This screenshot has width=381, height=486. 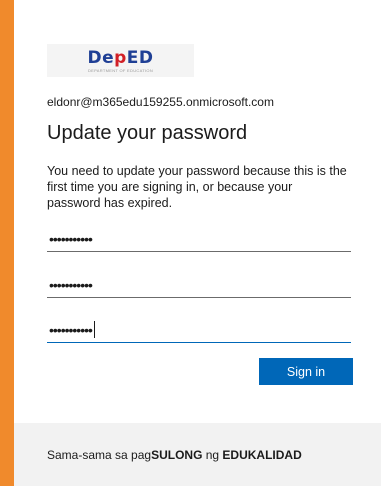 What do you see at coordinates (99, 455) in the screenshot?
I see `footer-prefix: Sama-sama sa pag` at bounding box center [99, 455].